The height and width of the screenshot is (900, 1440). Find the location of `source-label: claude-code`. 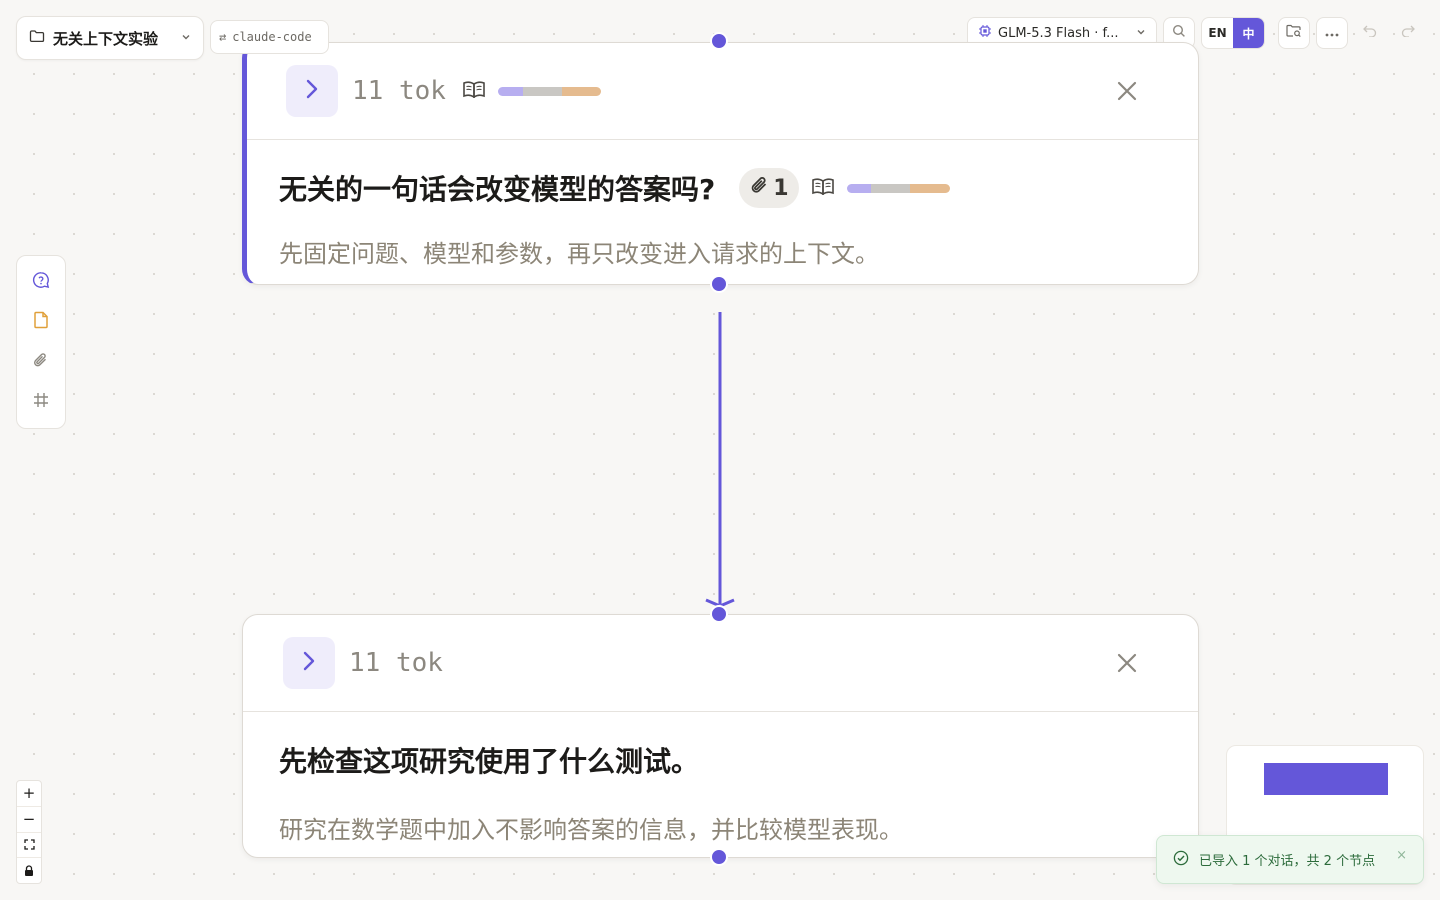

source-label: claude-code is located at coordinates (272, 37).